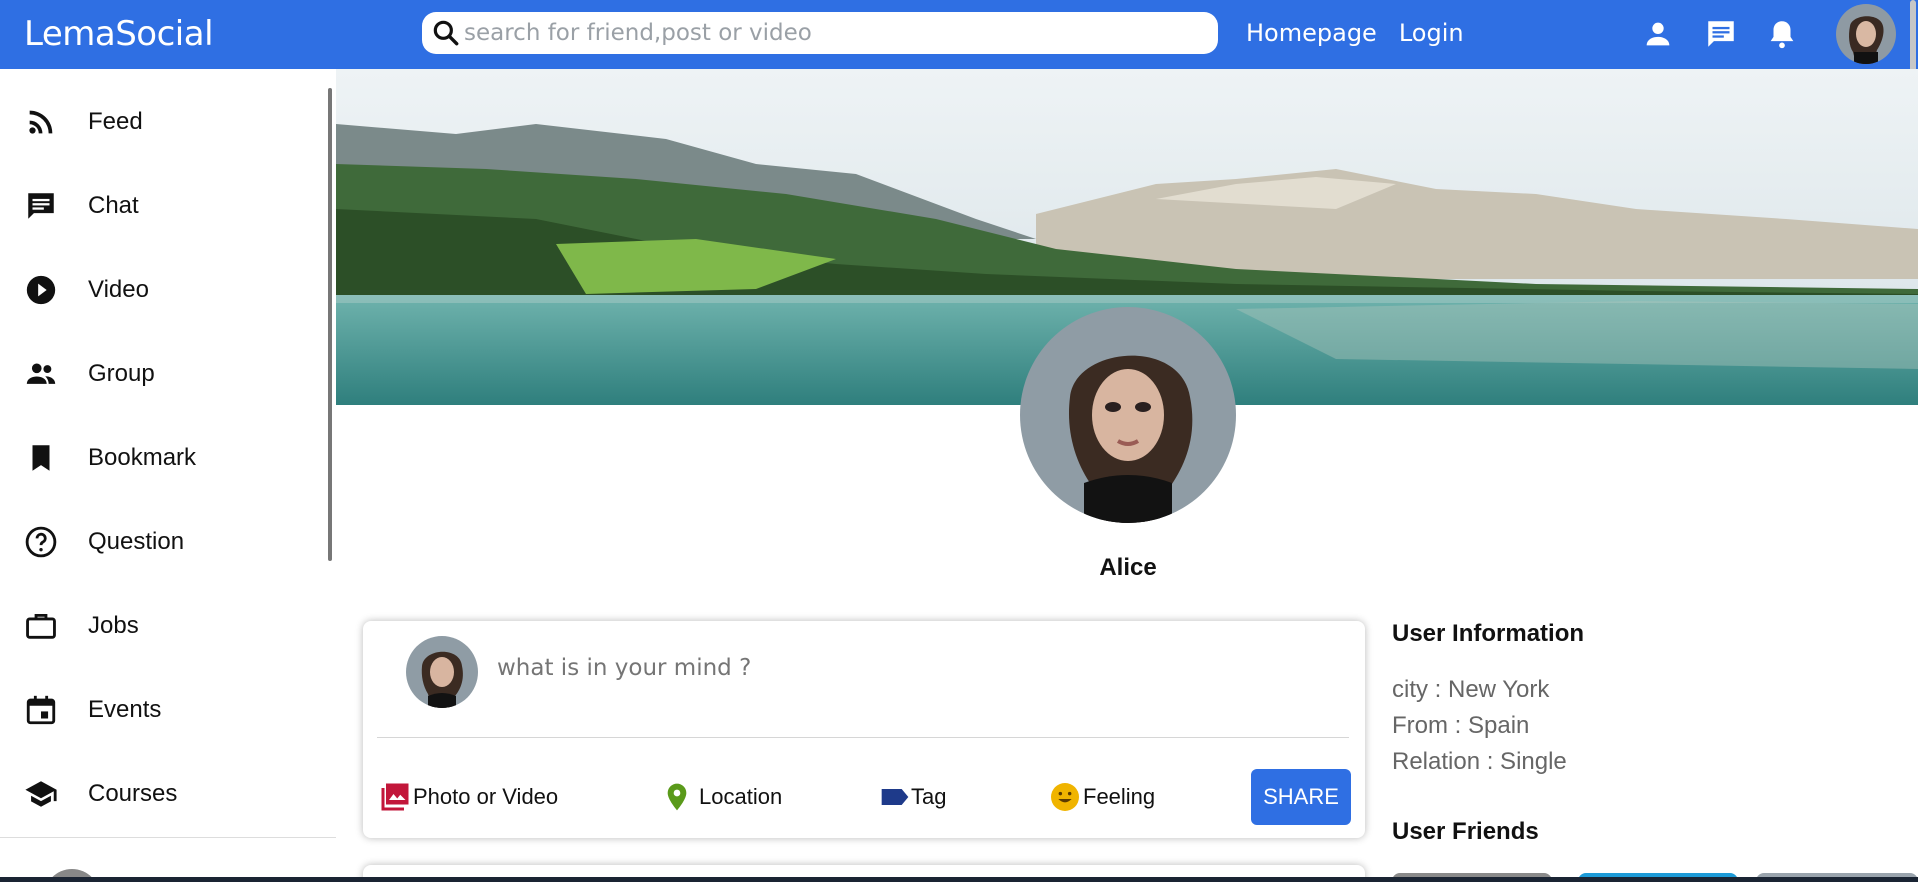 The image size is (1918, 882). I want to click on briefcase-icon, so click(41, 626).